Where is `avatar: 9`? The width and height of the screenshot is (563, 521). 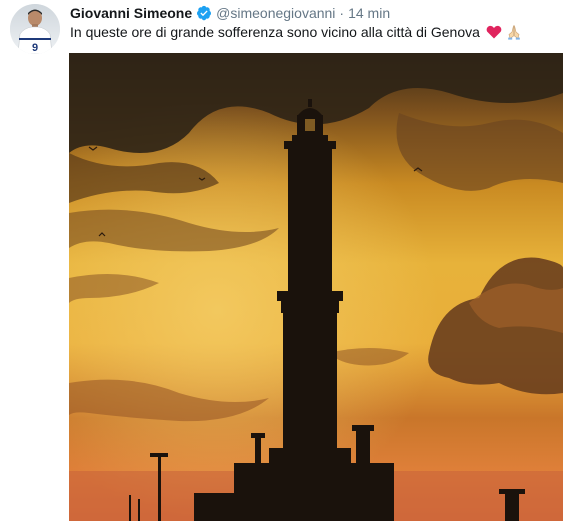
avatar: 9 is located at coordinates (35, 29).